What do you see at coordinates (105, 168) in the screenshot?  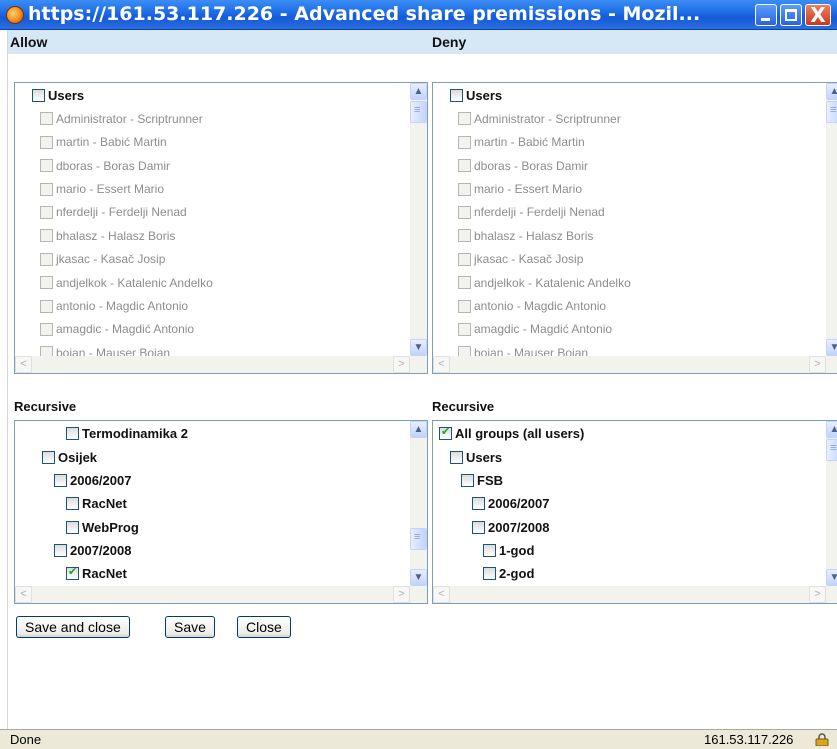 I see `user-item: dboras - Boras Damir` at bounding box center [105, 168].